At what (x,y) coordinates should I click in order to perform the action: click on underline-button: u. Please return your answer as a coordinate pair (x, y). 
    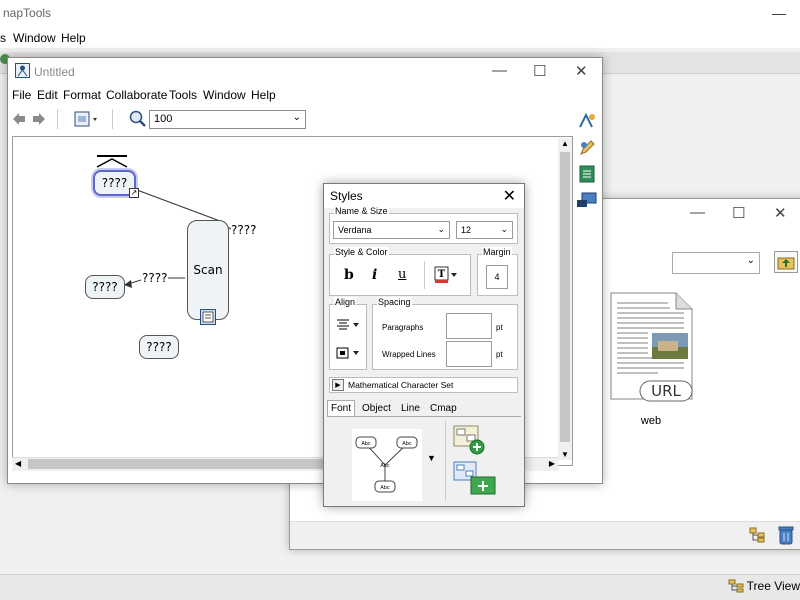
    Looking at the image, I should click on (402, 274).